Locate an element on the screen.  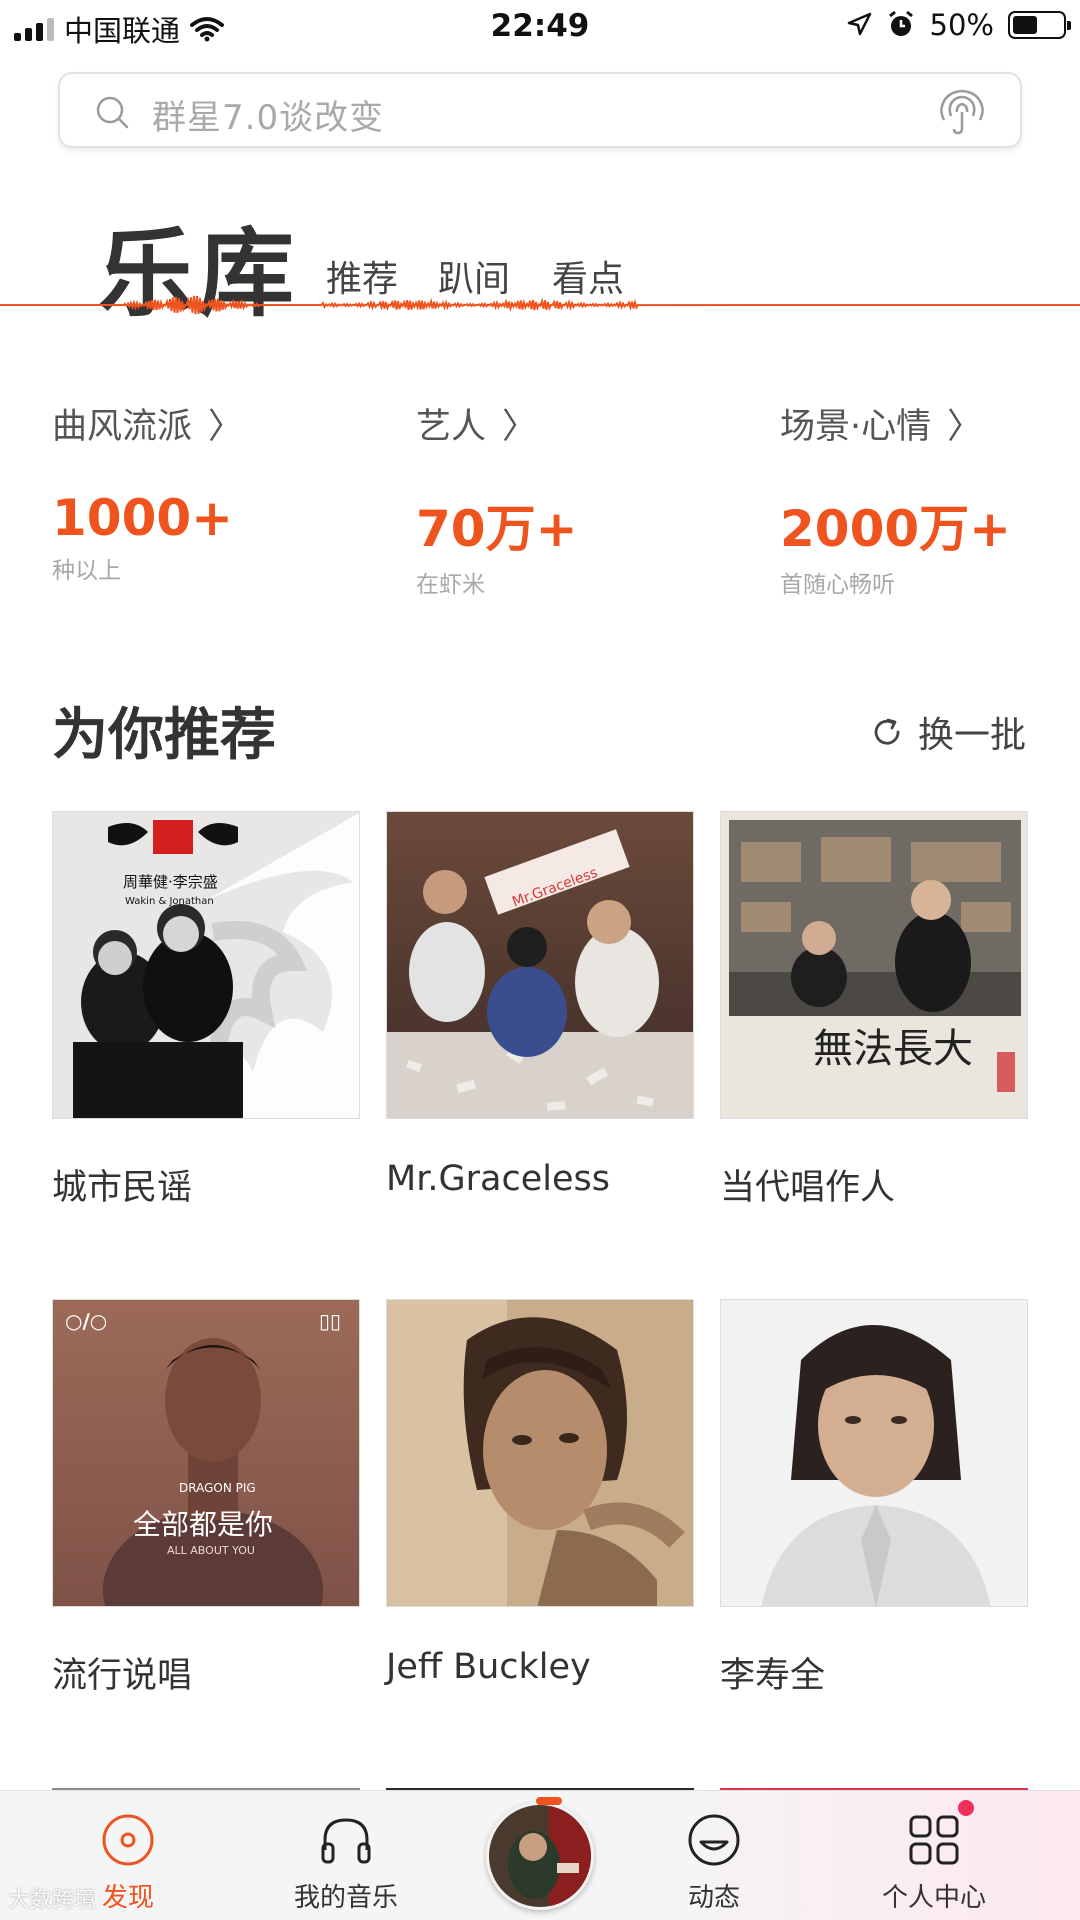
playlist-card-folk: 周華健·李宗盛 Wakin & Jonathan 城市民谣 is located at coordinates (206, 1010).